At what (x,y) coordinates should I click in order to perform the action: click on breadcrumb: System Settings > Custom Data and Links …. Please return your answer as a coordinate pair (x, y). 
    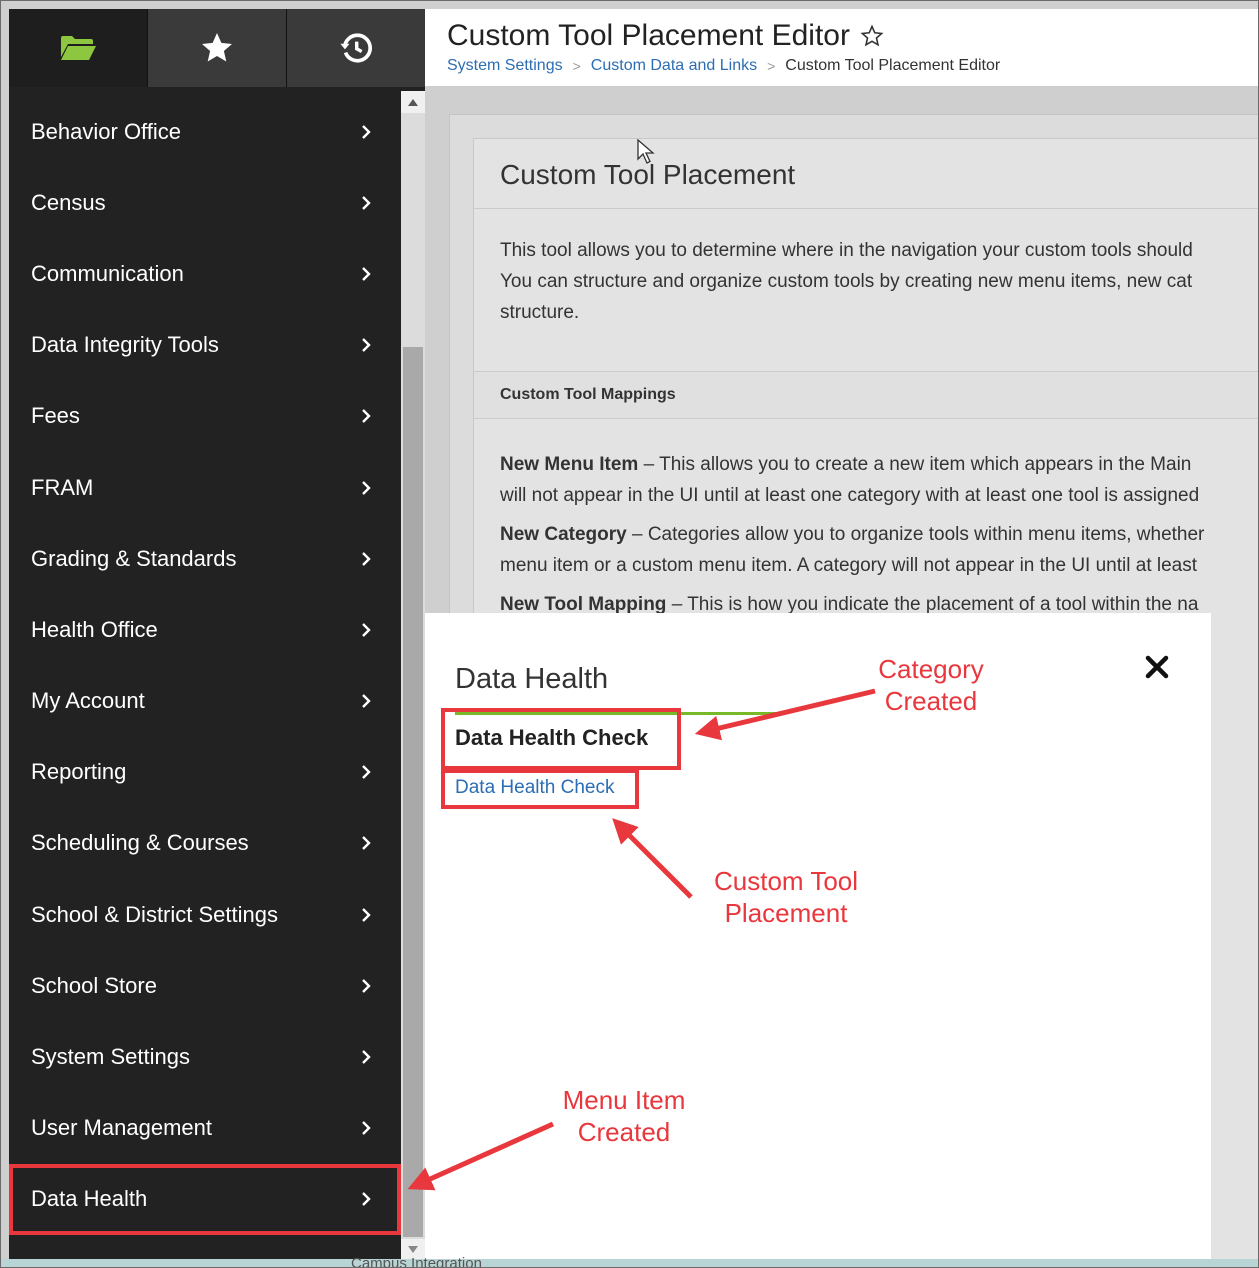
    Looking at the image, I should click on (723, 66).